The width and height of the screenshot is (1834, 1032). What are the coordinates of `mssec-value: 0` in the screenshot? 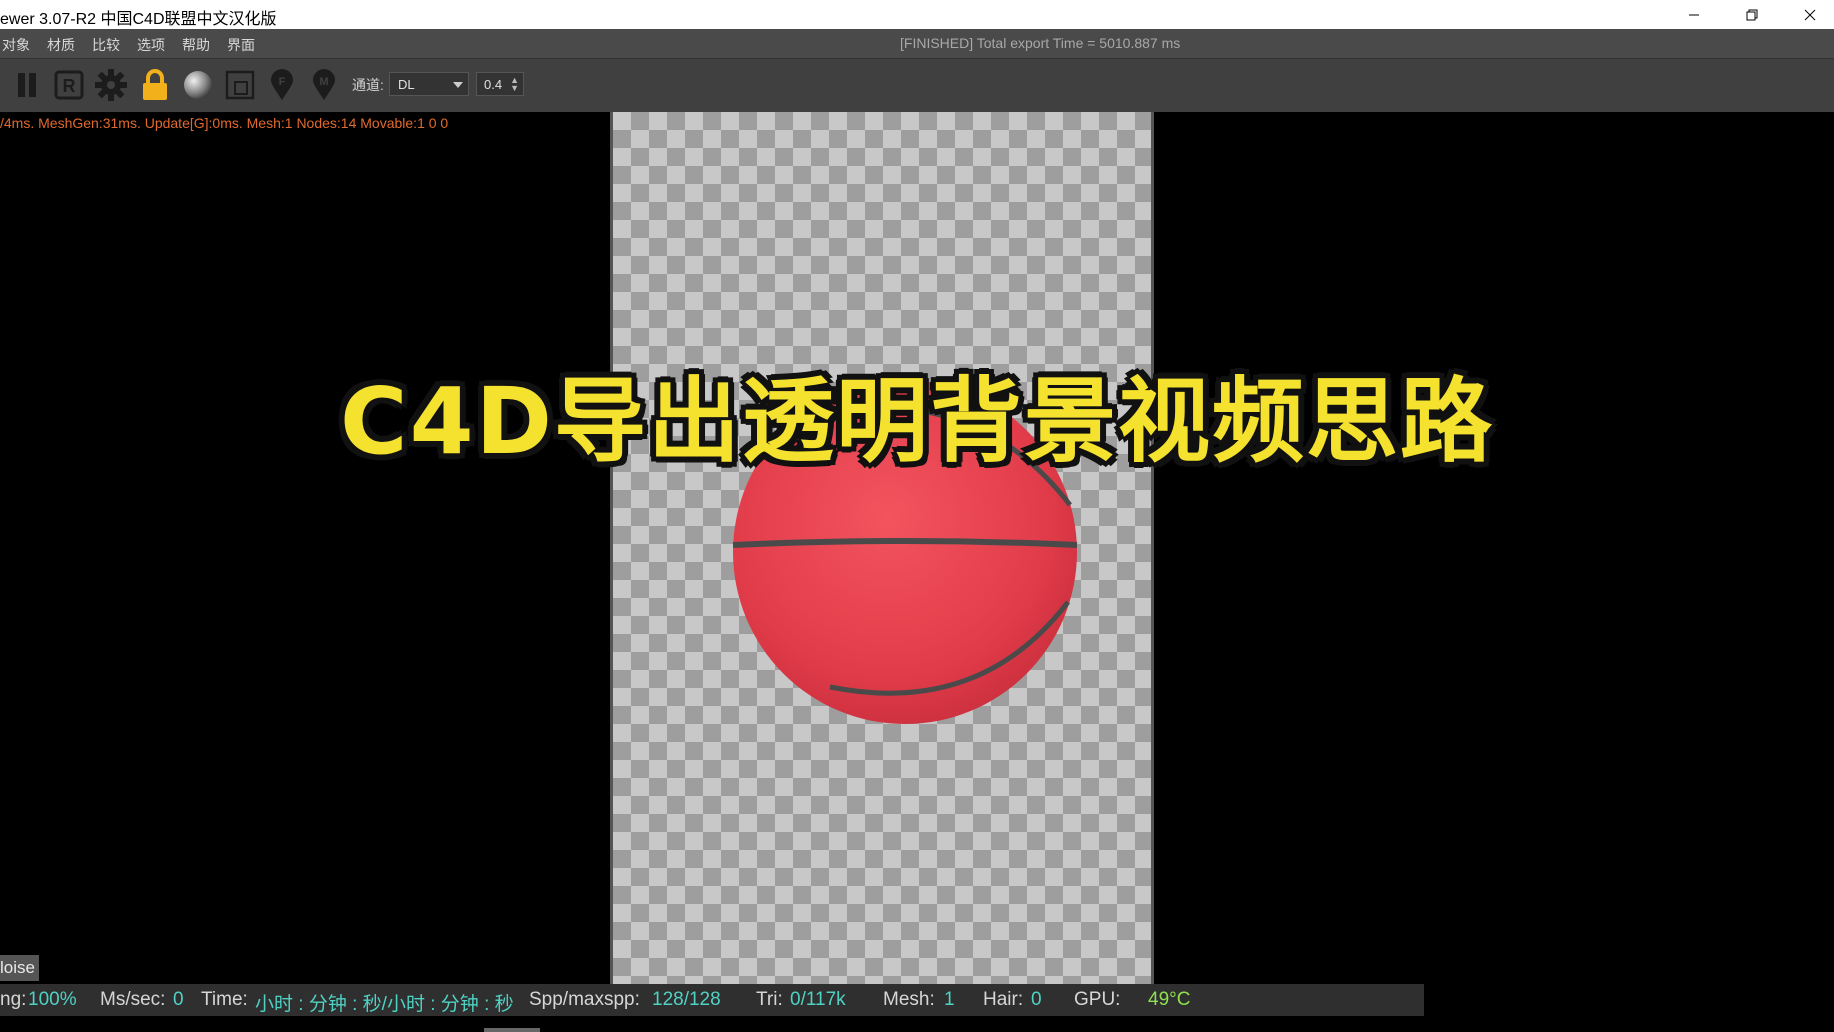 It's located at (178, 999).